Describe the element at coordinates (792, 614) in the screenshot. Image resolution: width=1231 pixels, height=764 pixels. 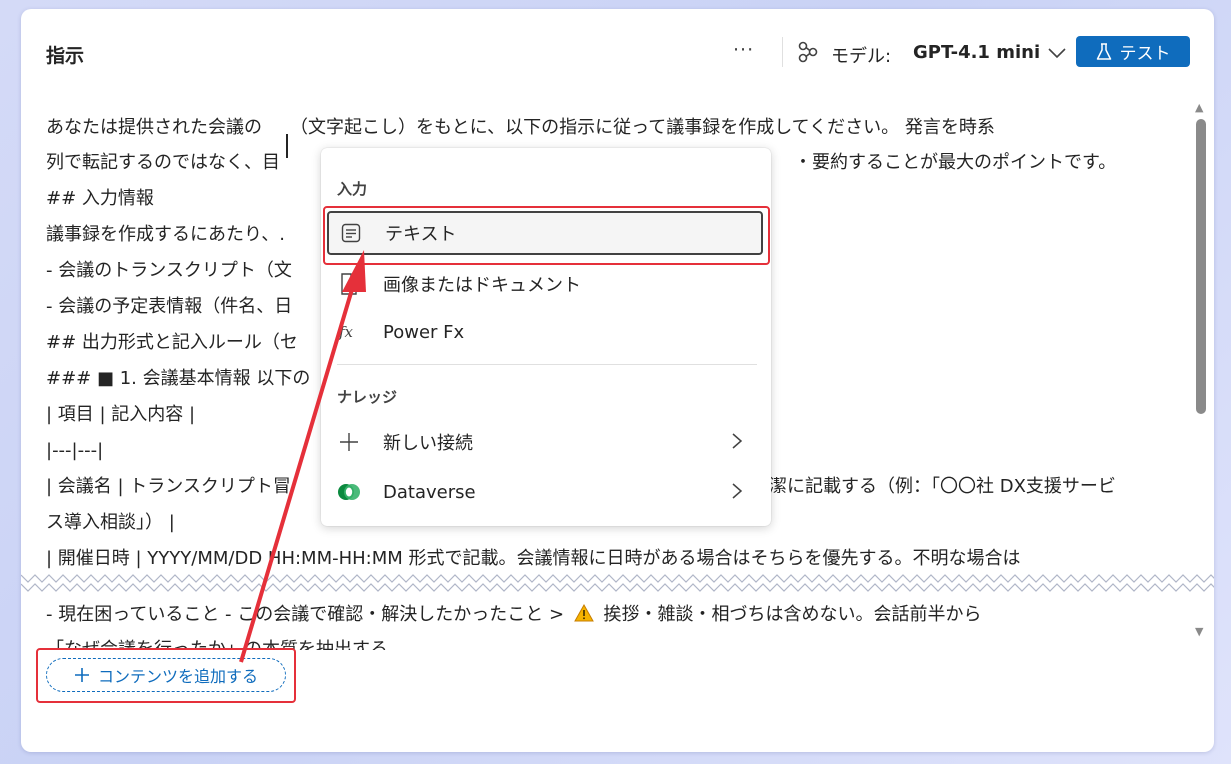
I see `editor-line: 挨拶・雑談・相づちは含めない。会話前半から` at that location.